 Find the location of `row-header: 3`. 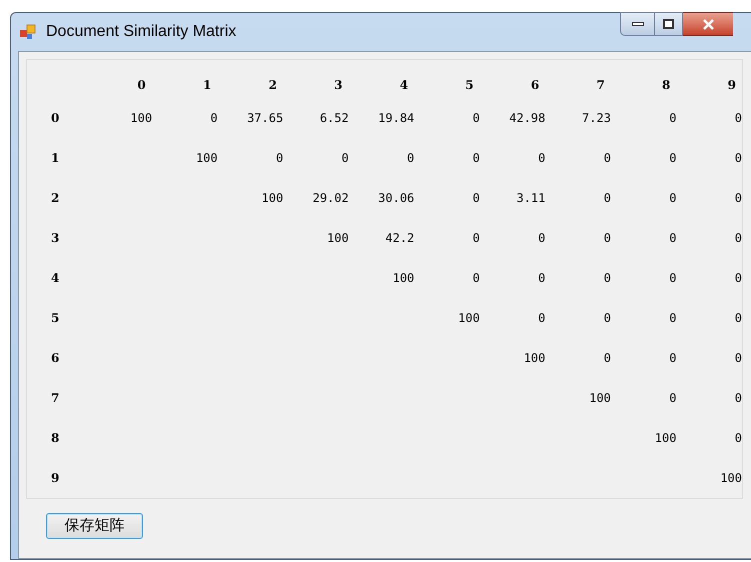

row-header: 3 is located at coordinates (55, 238).